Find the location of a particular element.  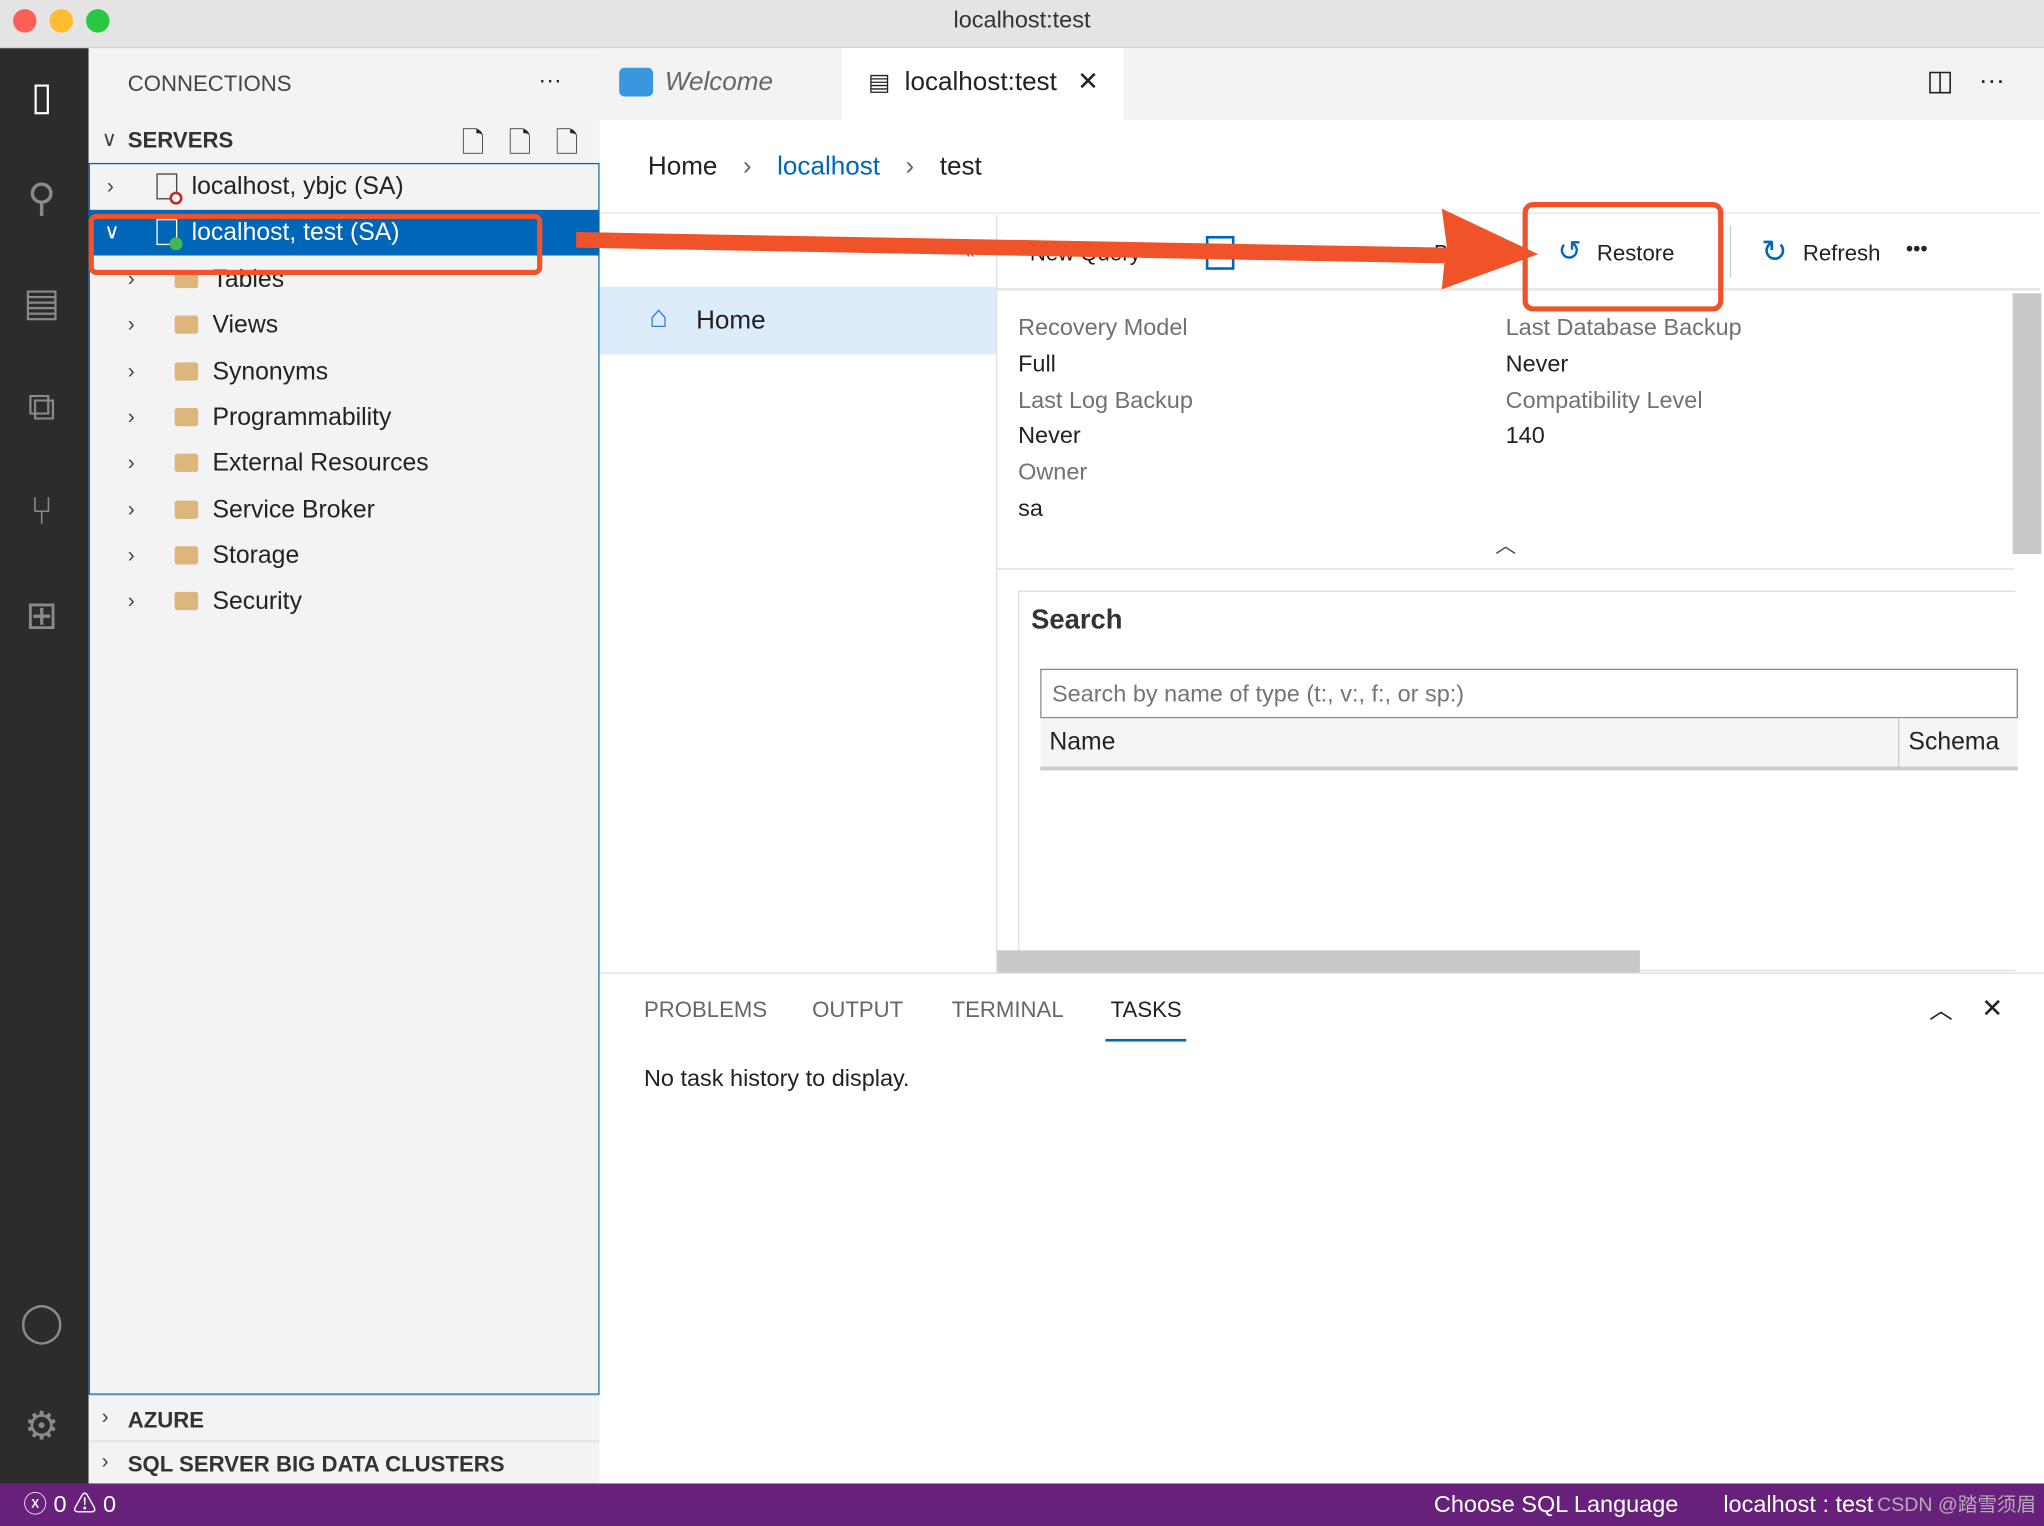

annotation-overlay is located at coordinates (906, 257).